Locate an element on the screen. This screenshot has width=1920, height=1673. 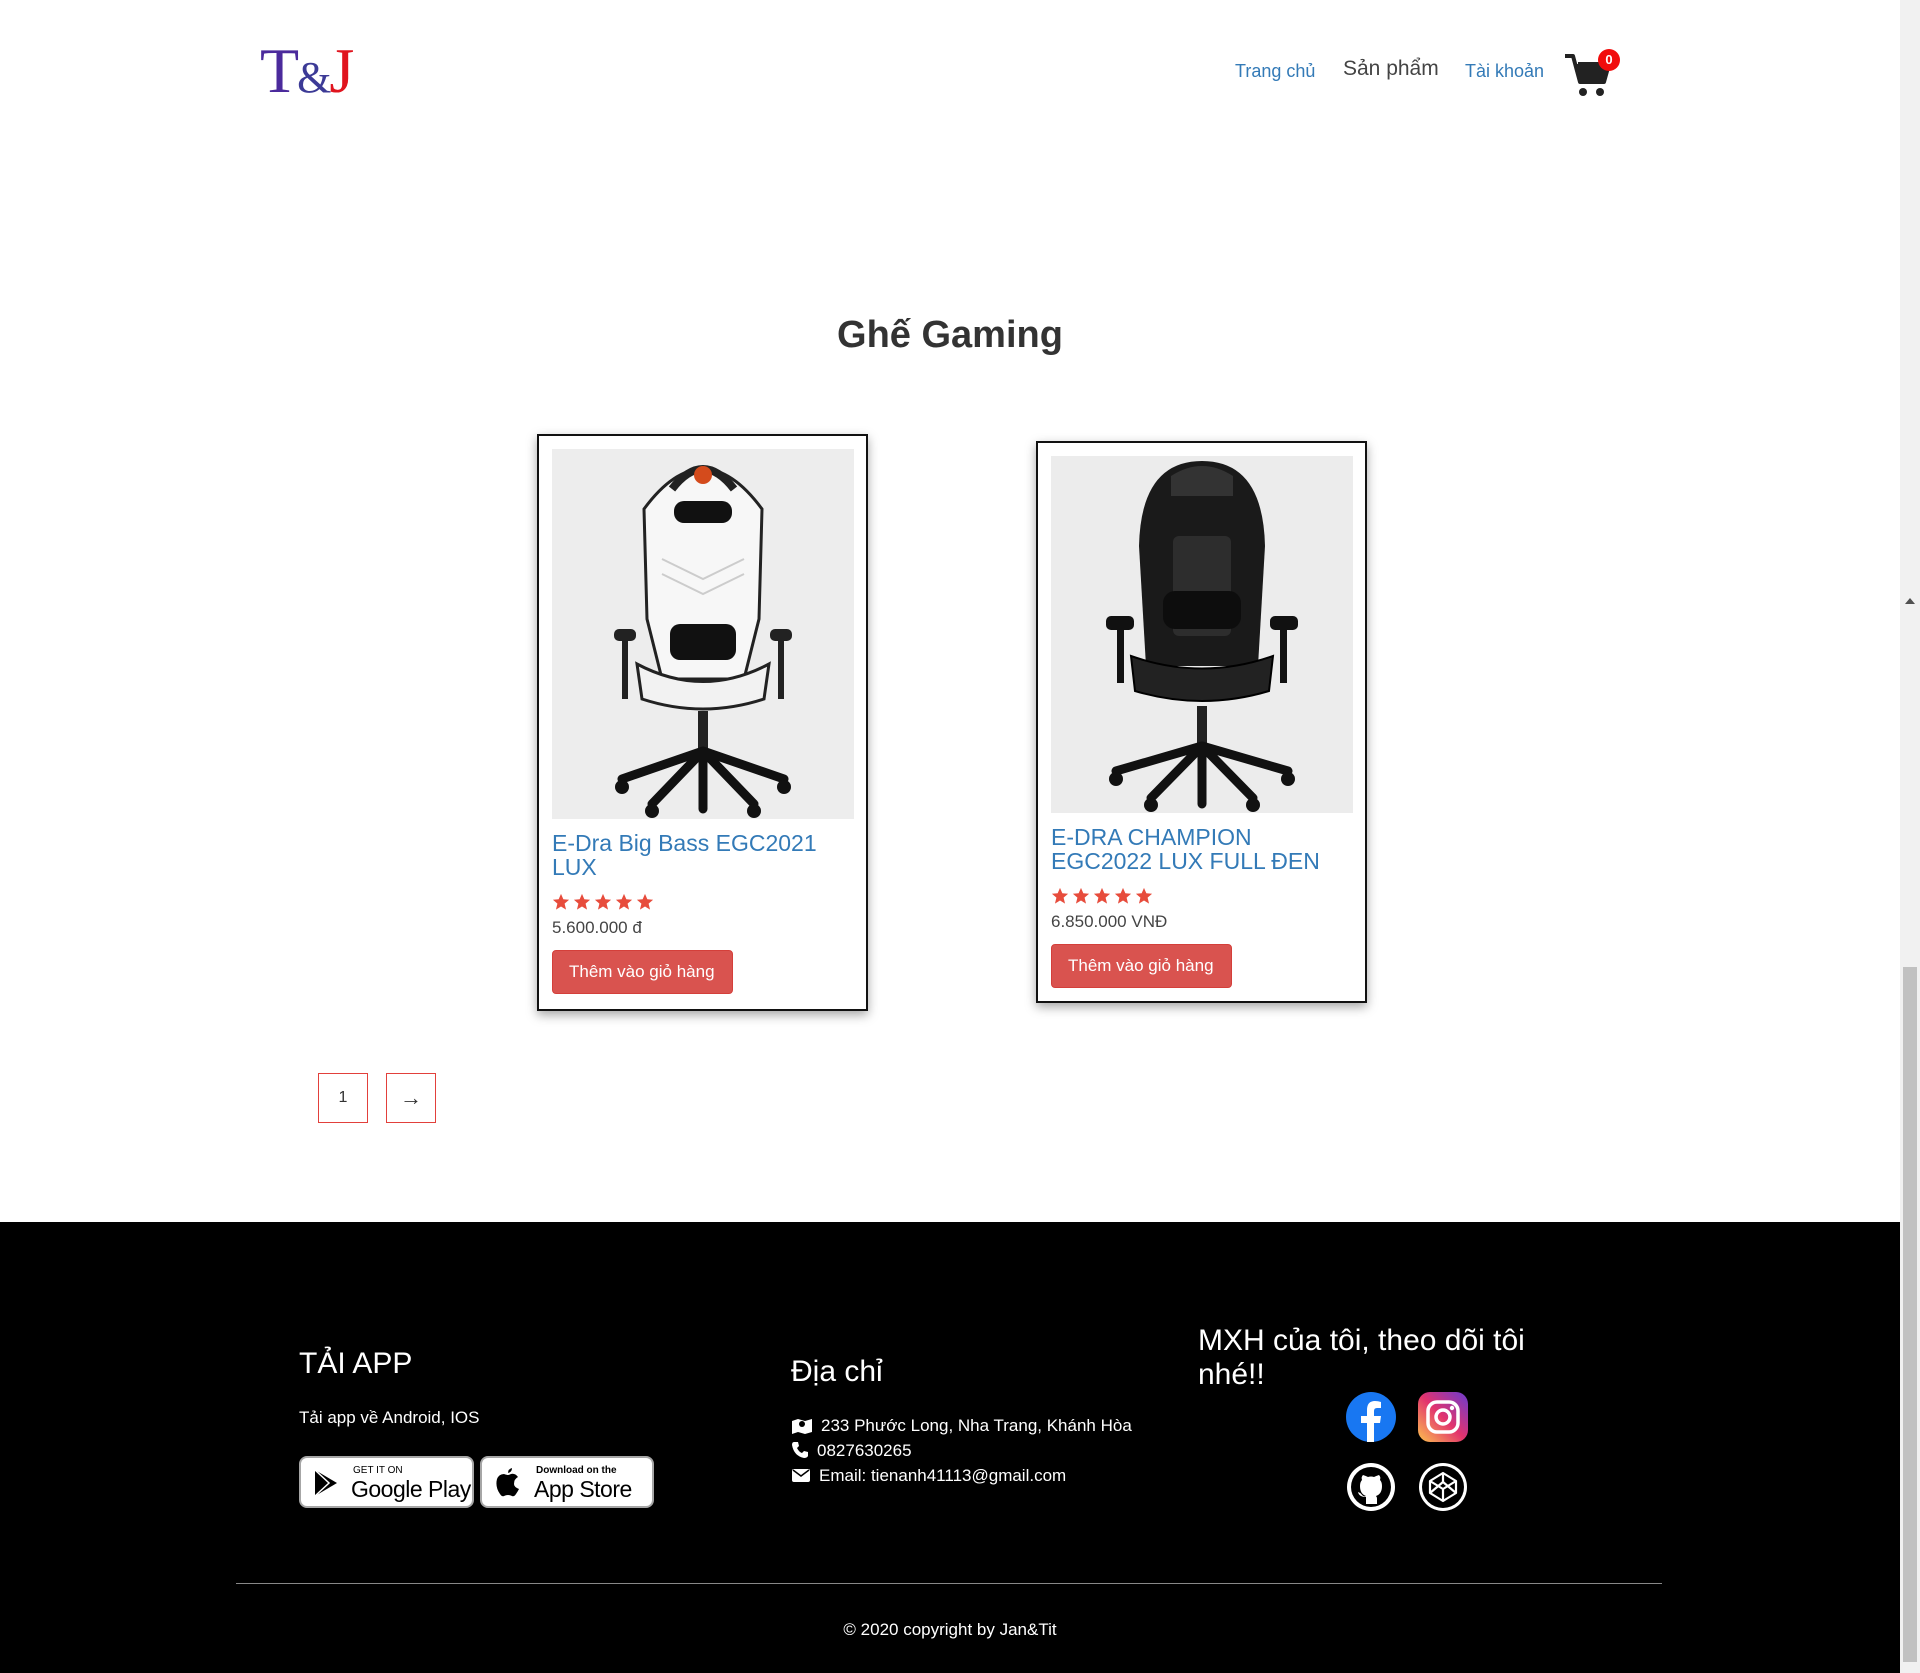
nav-link-home: Trang chủ is located at coordinates (1275, 71).